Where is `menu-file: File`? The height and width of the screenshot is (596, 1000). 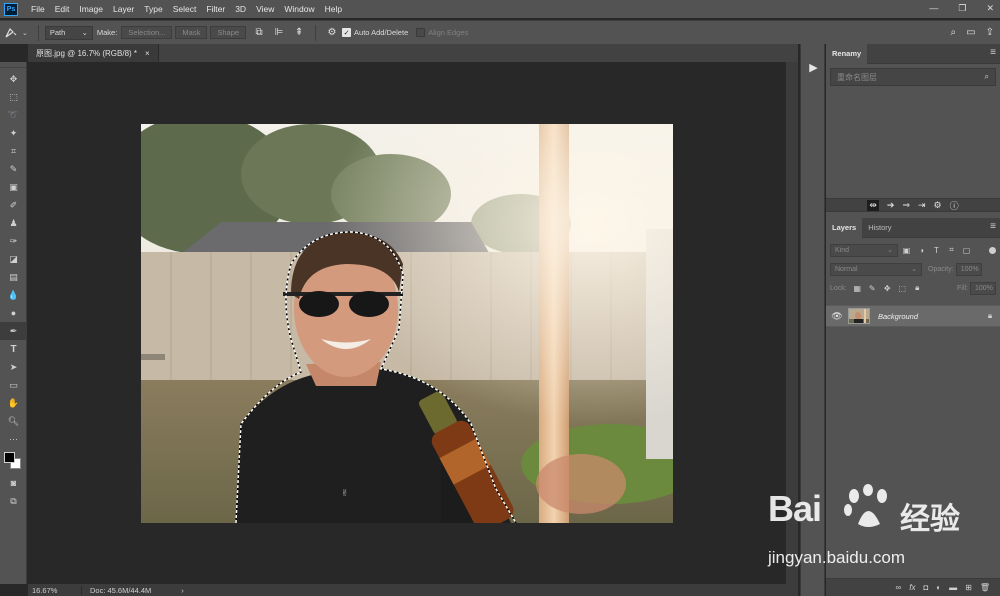 menu-file: File is located at coordinates (38, 9).